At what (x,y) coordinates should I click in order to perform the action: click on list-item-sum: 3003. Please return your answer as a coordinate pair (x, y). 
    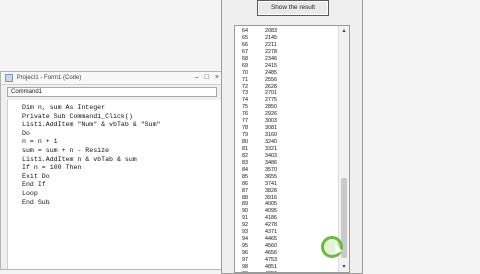
    Looking at the image, I should click on (271, 121).